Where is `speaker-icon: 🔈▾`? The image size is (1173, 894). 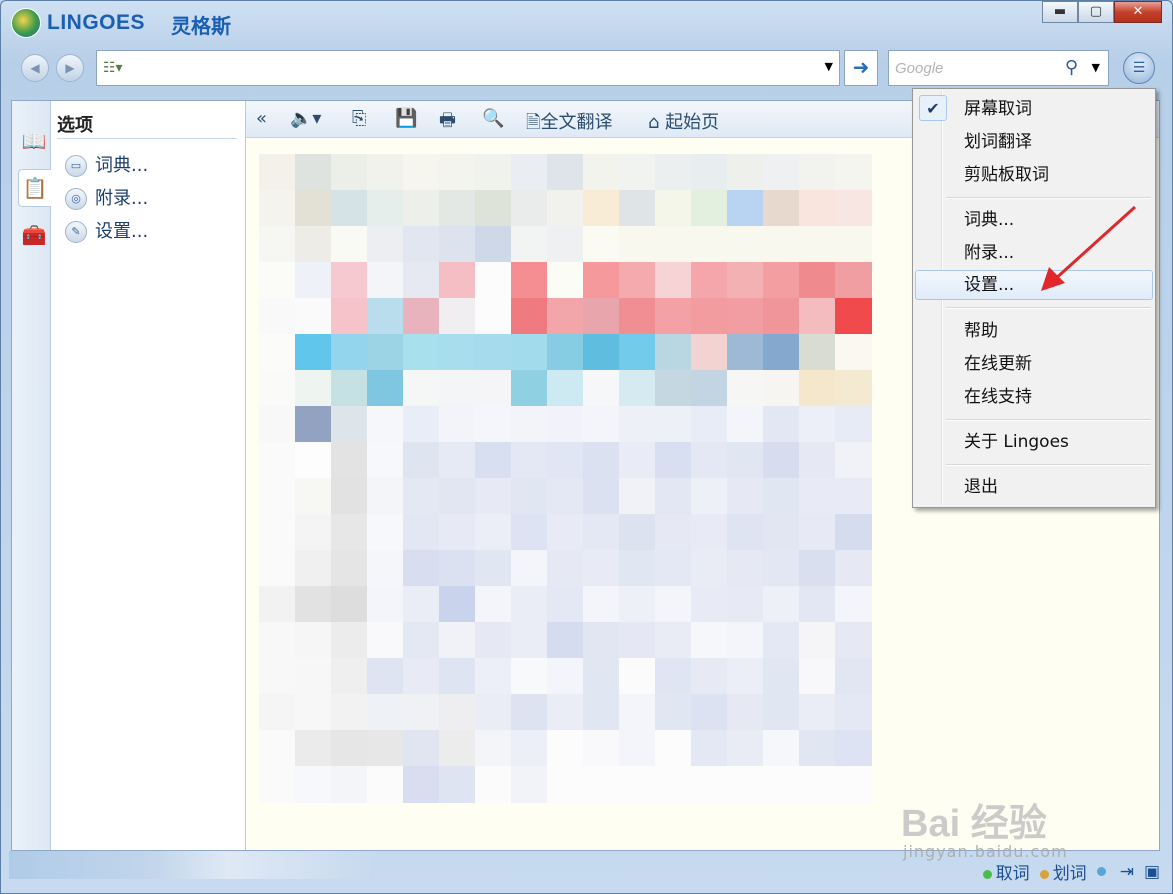
speaker-icon: 🔈▾ is located at coordinates (305, 118).